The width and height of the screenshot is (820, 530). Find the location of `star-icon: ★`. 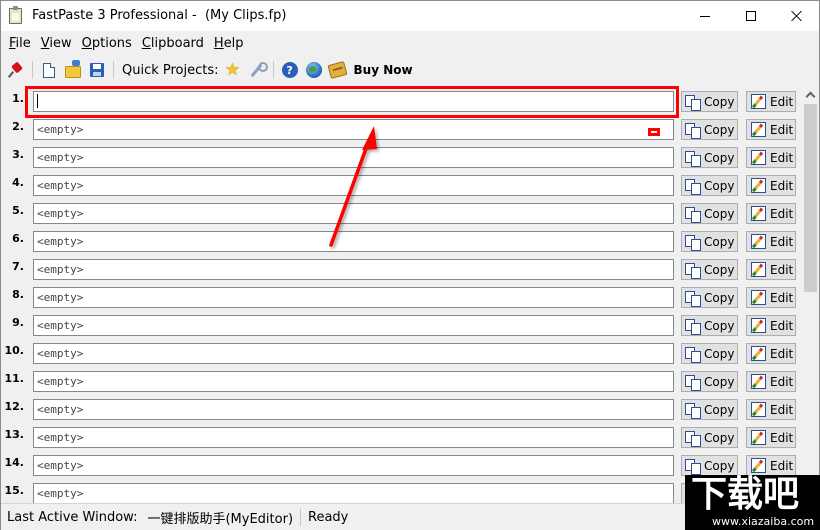

star-icon: ★ is located at coordinates (232, 69).